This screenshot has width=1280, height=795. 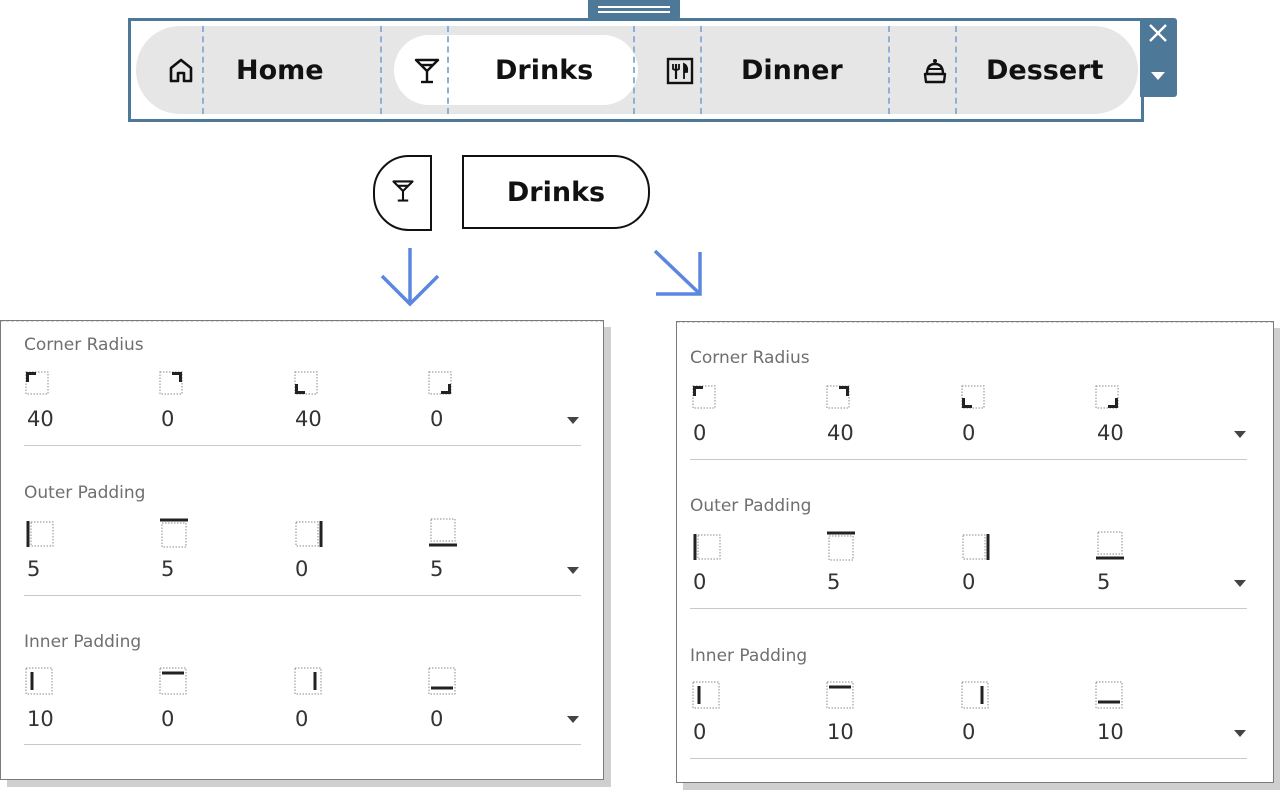 I want to click on nav-item-dinner: Dinner, so click(x=792, y=70).